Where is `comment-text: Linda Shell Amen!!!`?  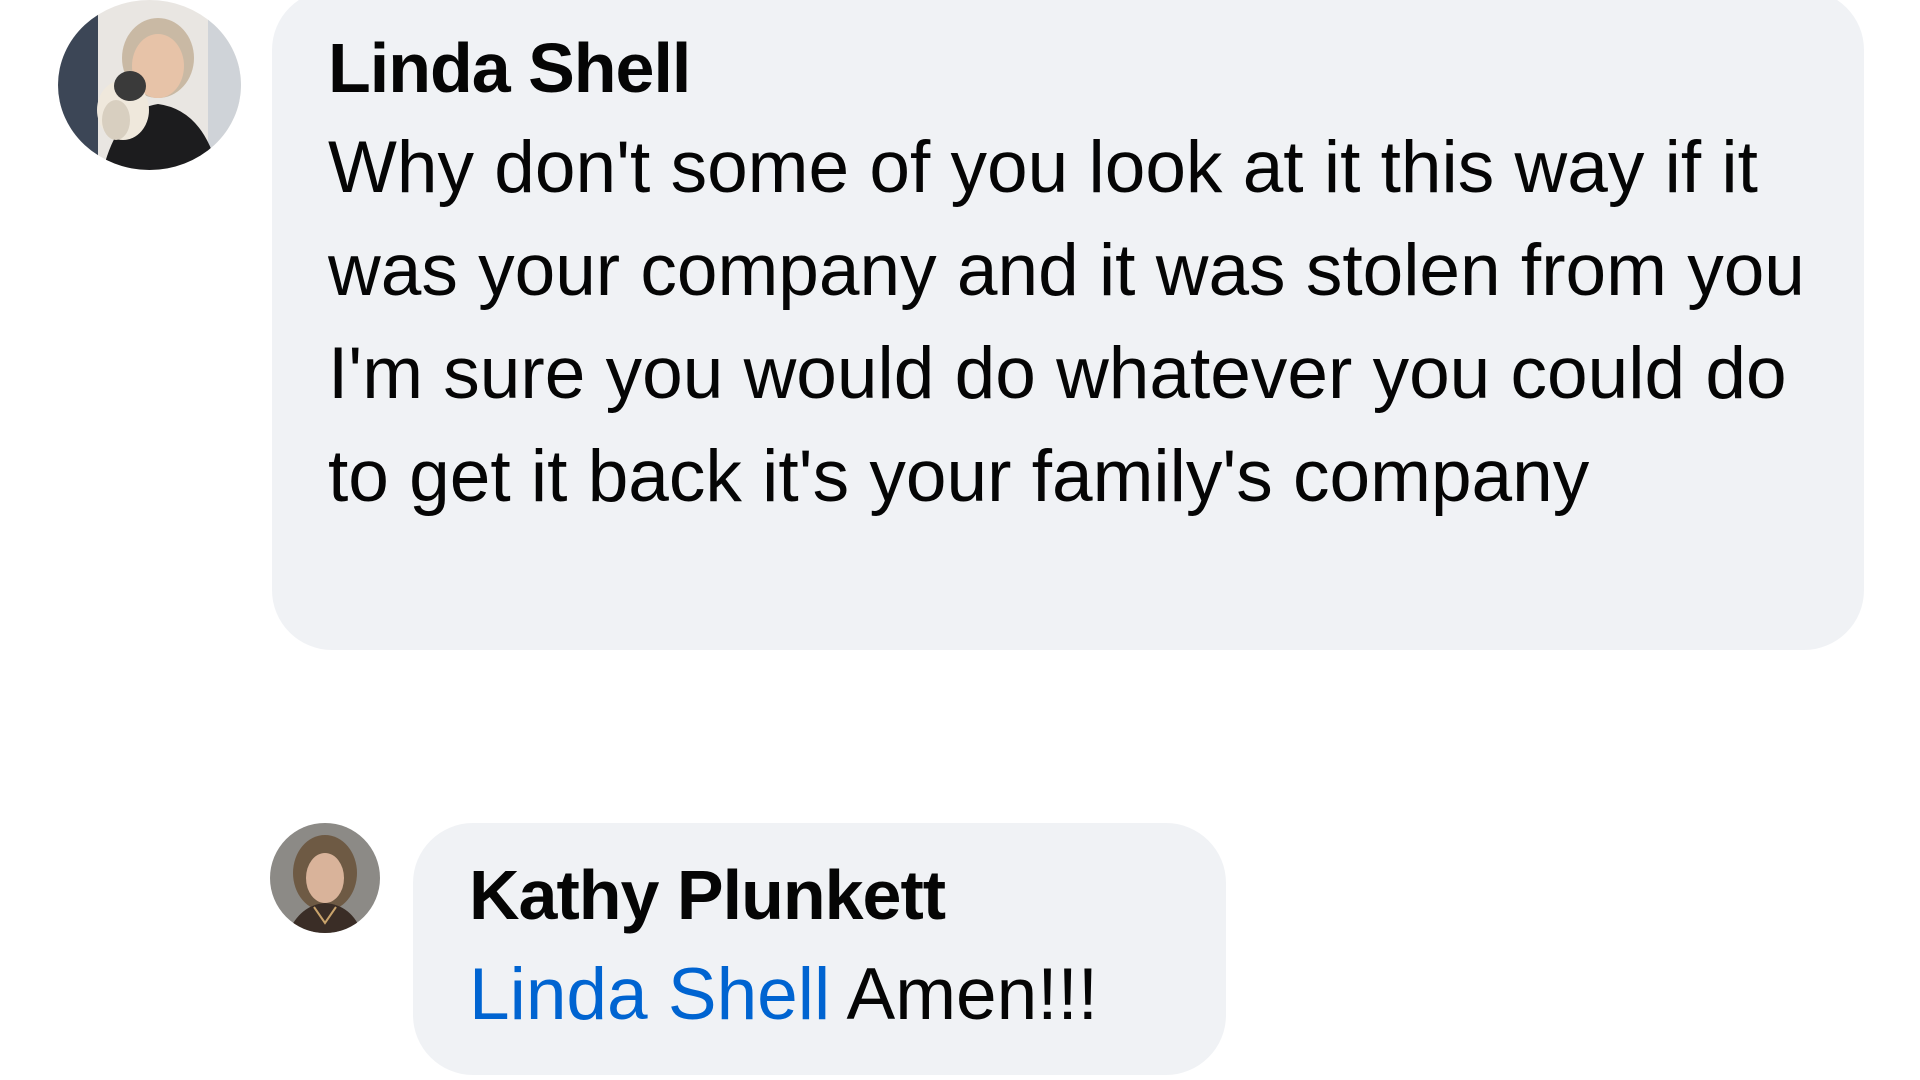 comment-text: Linda Shell Amen!!! is located at coordinates (819, 994).